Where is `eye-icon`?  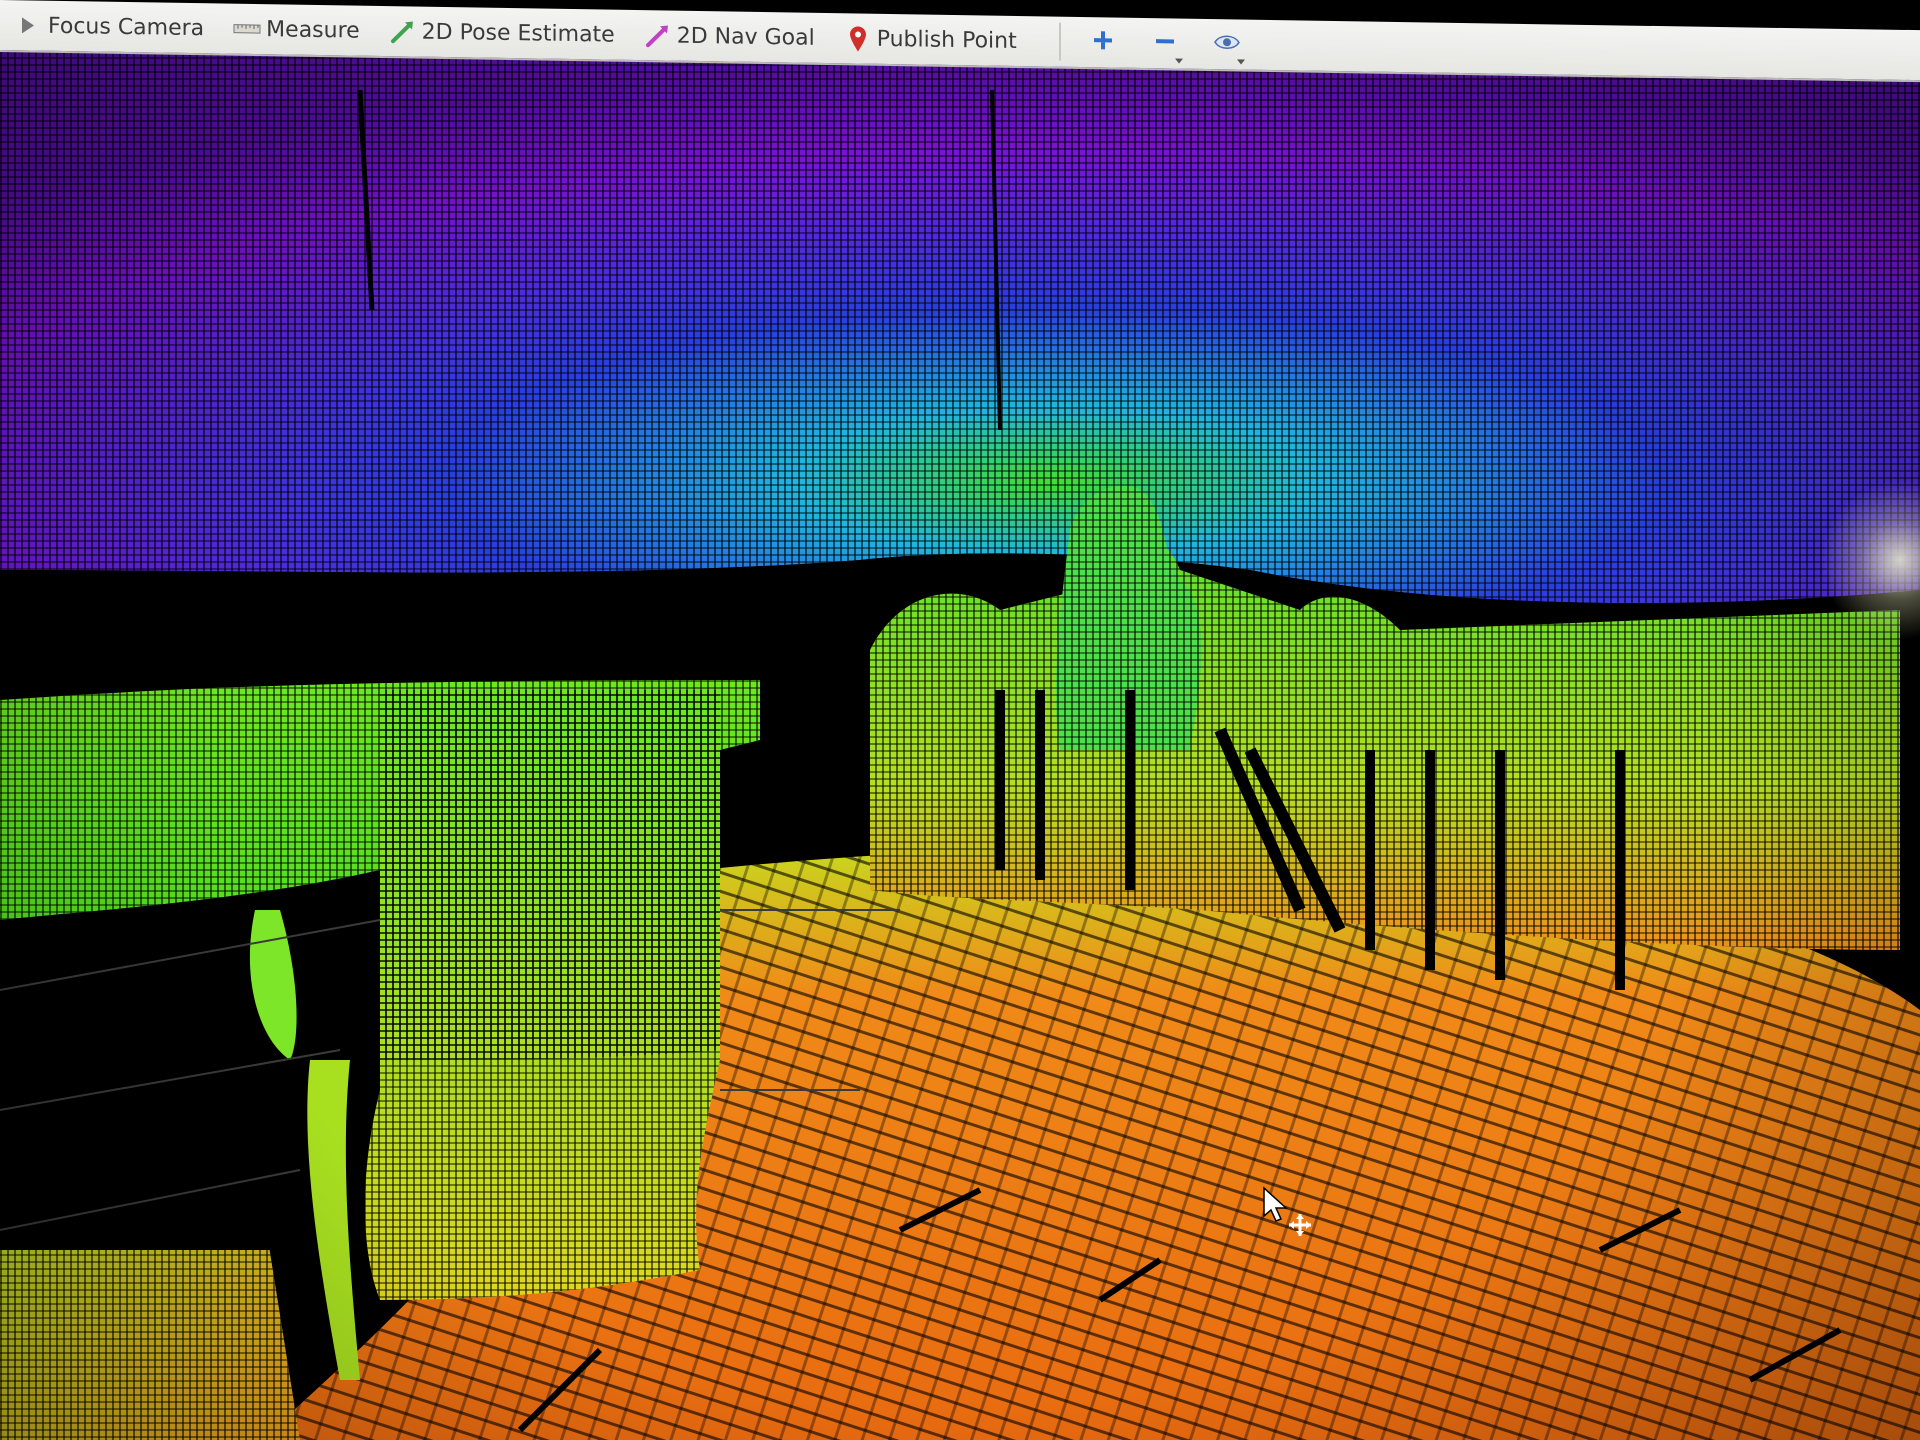
eye-icon is located at coordinates (1227, 44).